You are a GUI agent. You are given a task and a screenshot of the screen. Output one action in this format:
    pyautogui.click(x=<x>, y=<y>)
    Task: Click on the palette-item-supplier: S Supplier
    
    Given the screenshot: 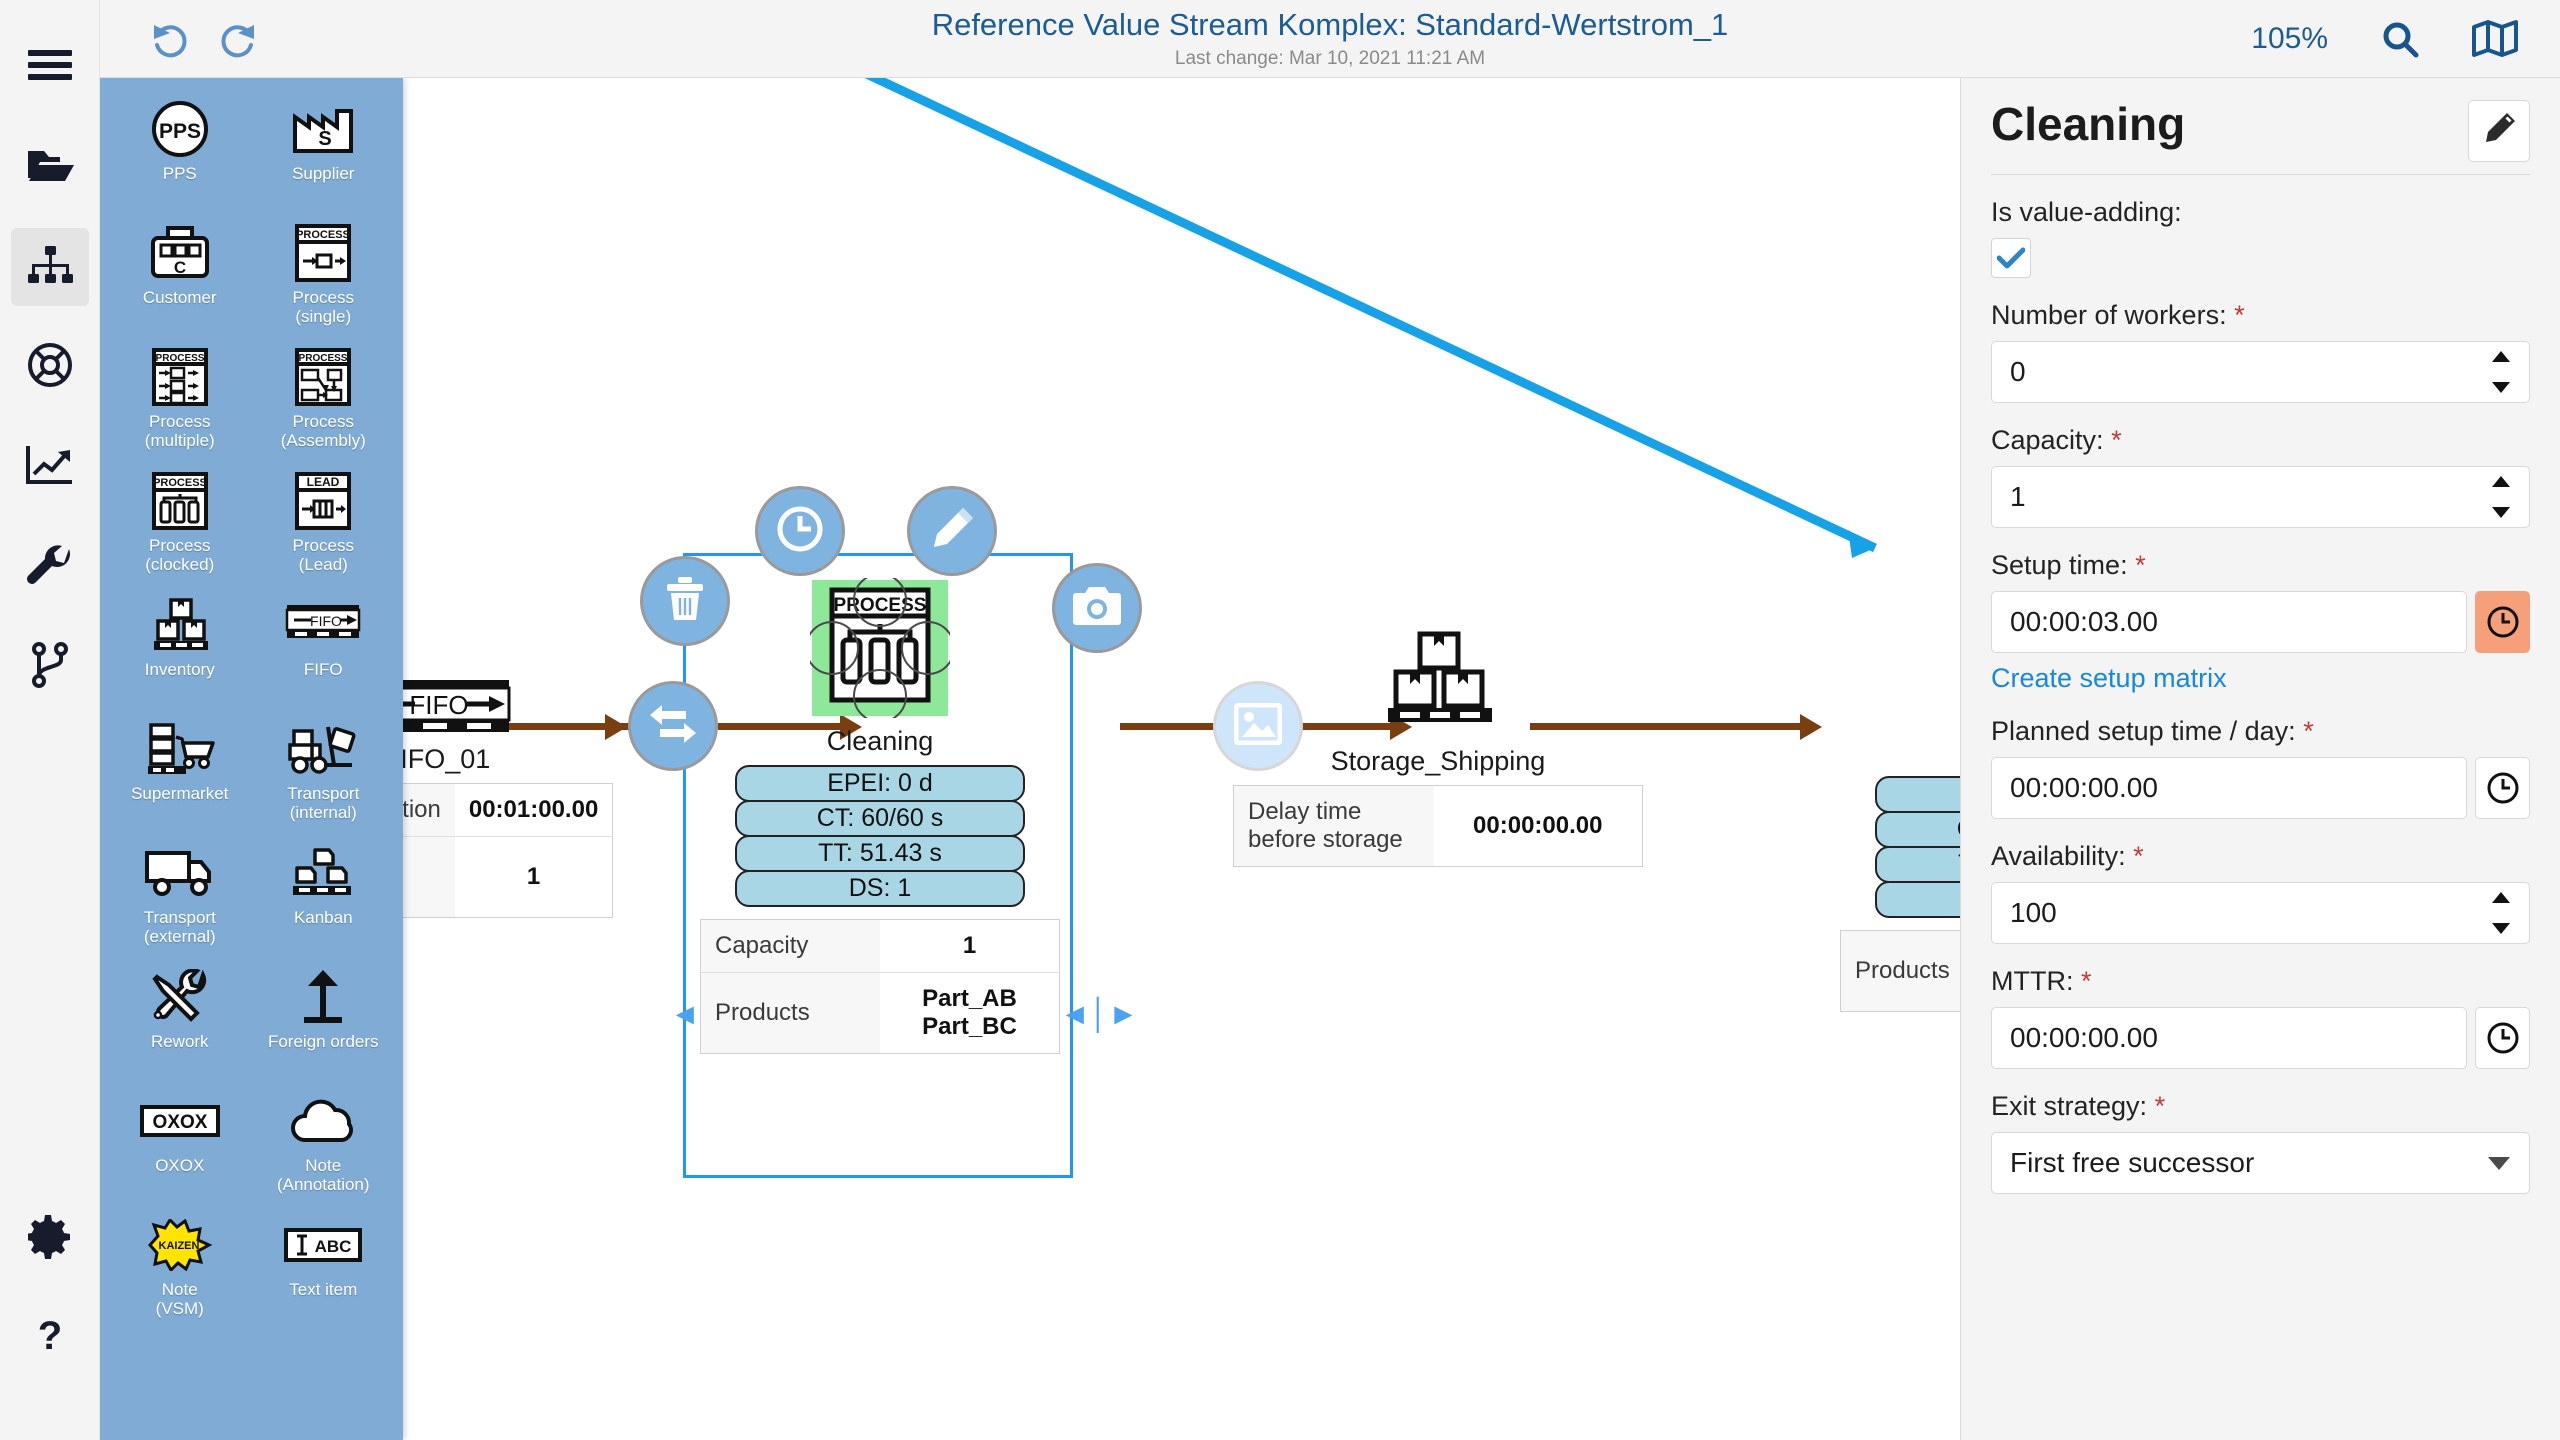 What is the action you would take?
    pyautogui.click(x=324, y=152)
    